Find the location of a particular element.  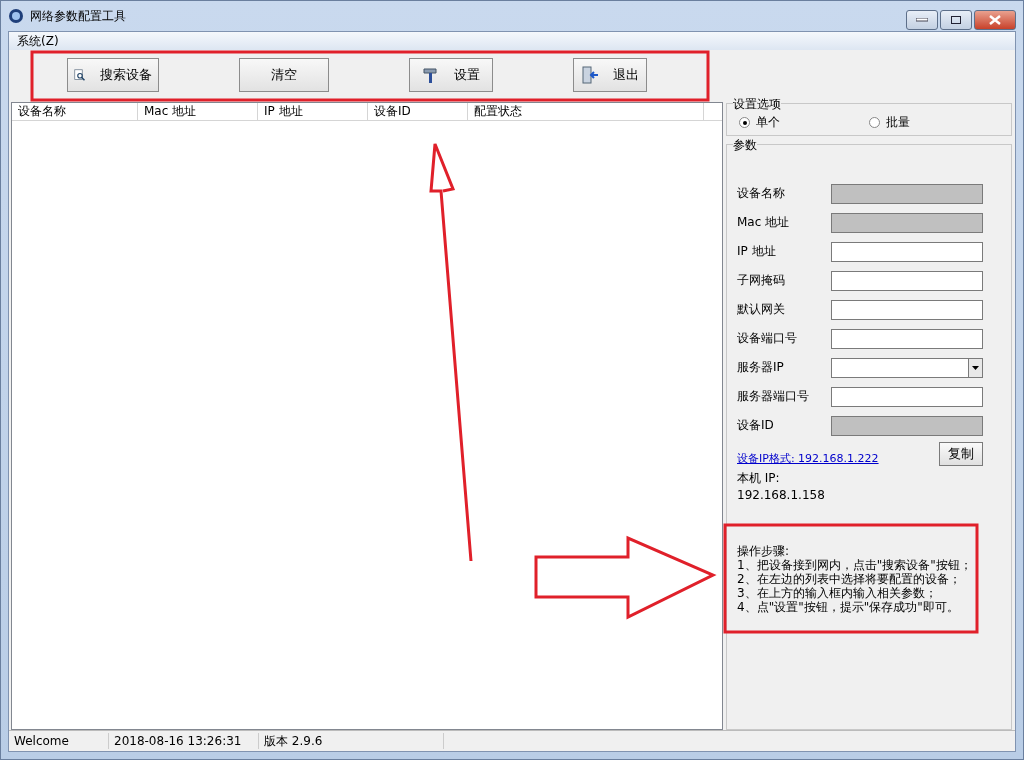

instruction-text: 操作步骤: is located at coordinates (764, 551).